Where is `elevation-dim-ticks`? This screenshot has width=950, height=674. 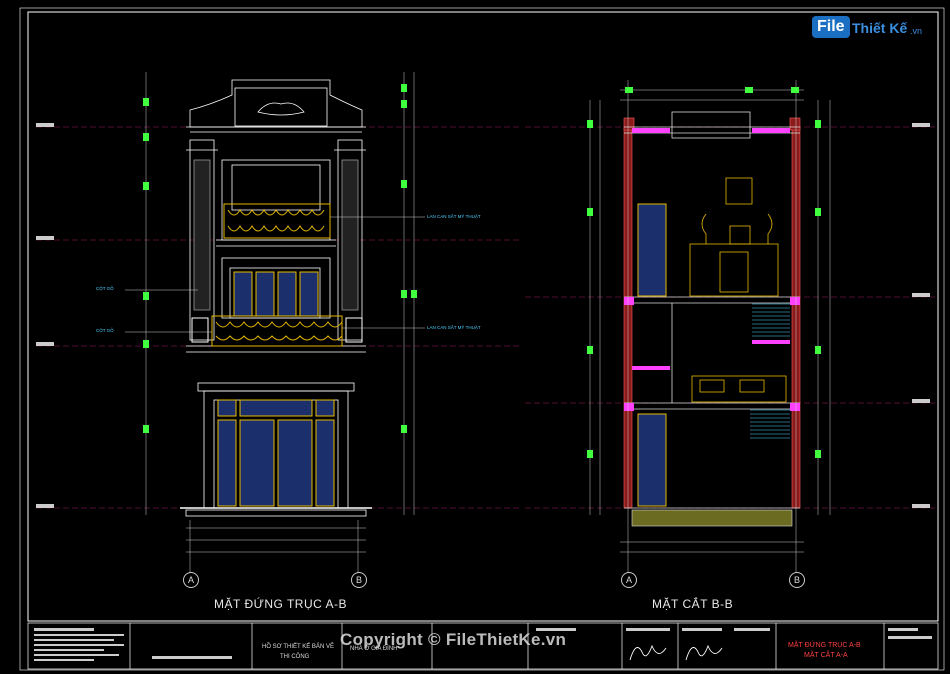 elevation-dim-ticks is located at coordinates (280, 258).